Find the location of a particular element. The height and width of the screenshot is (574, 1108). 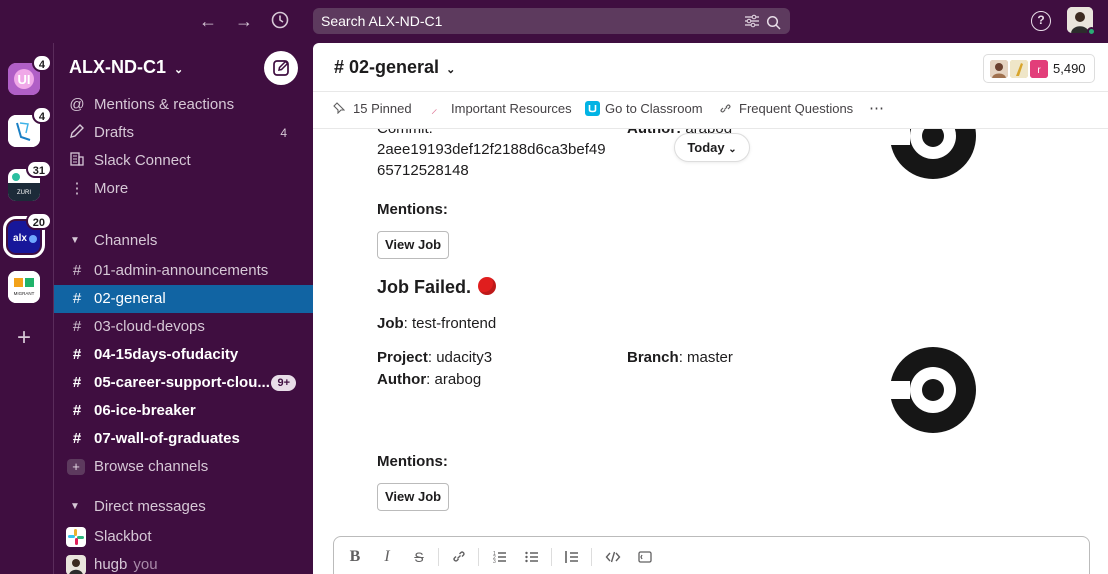

more-vertical-icon: ⋮ is located at coordinates (77, 188).